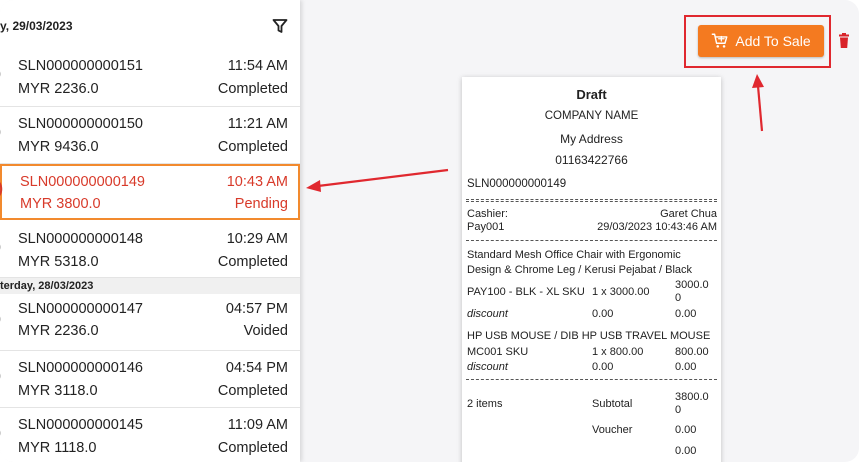 This screenshot has height=462, width=859. What do you see at coordinates (80, 124) in the screenshot?
I see `transaction-id: SLN000000000150` at bounding box center [80, 124].